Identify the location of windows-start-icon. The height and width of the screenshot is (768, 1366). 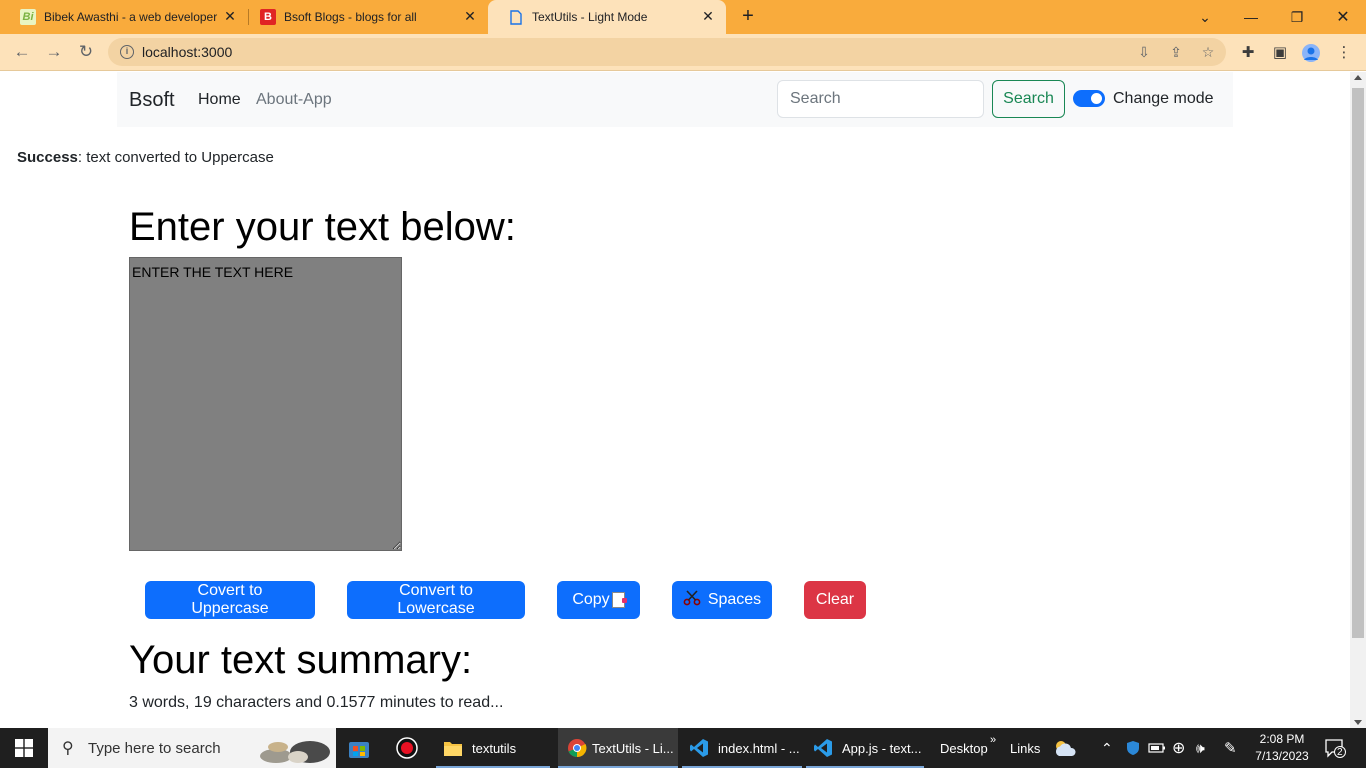
(24, 748).